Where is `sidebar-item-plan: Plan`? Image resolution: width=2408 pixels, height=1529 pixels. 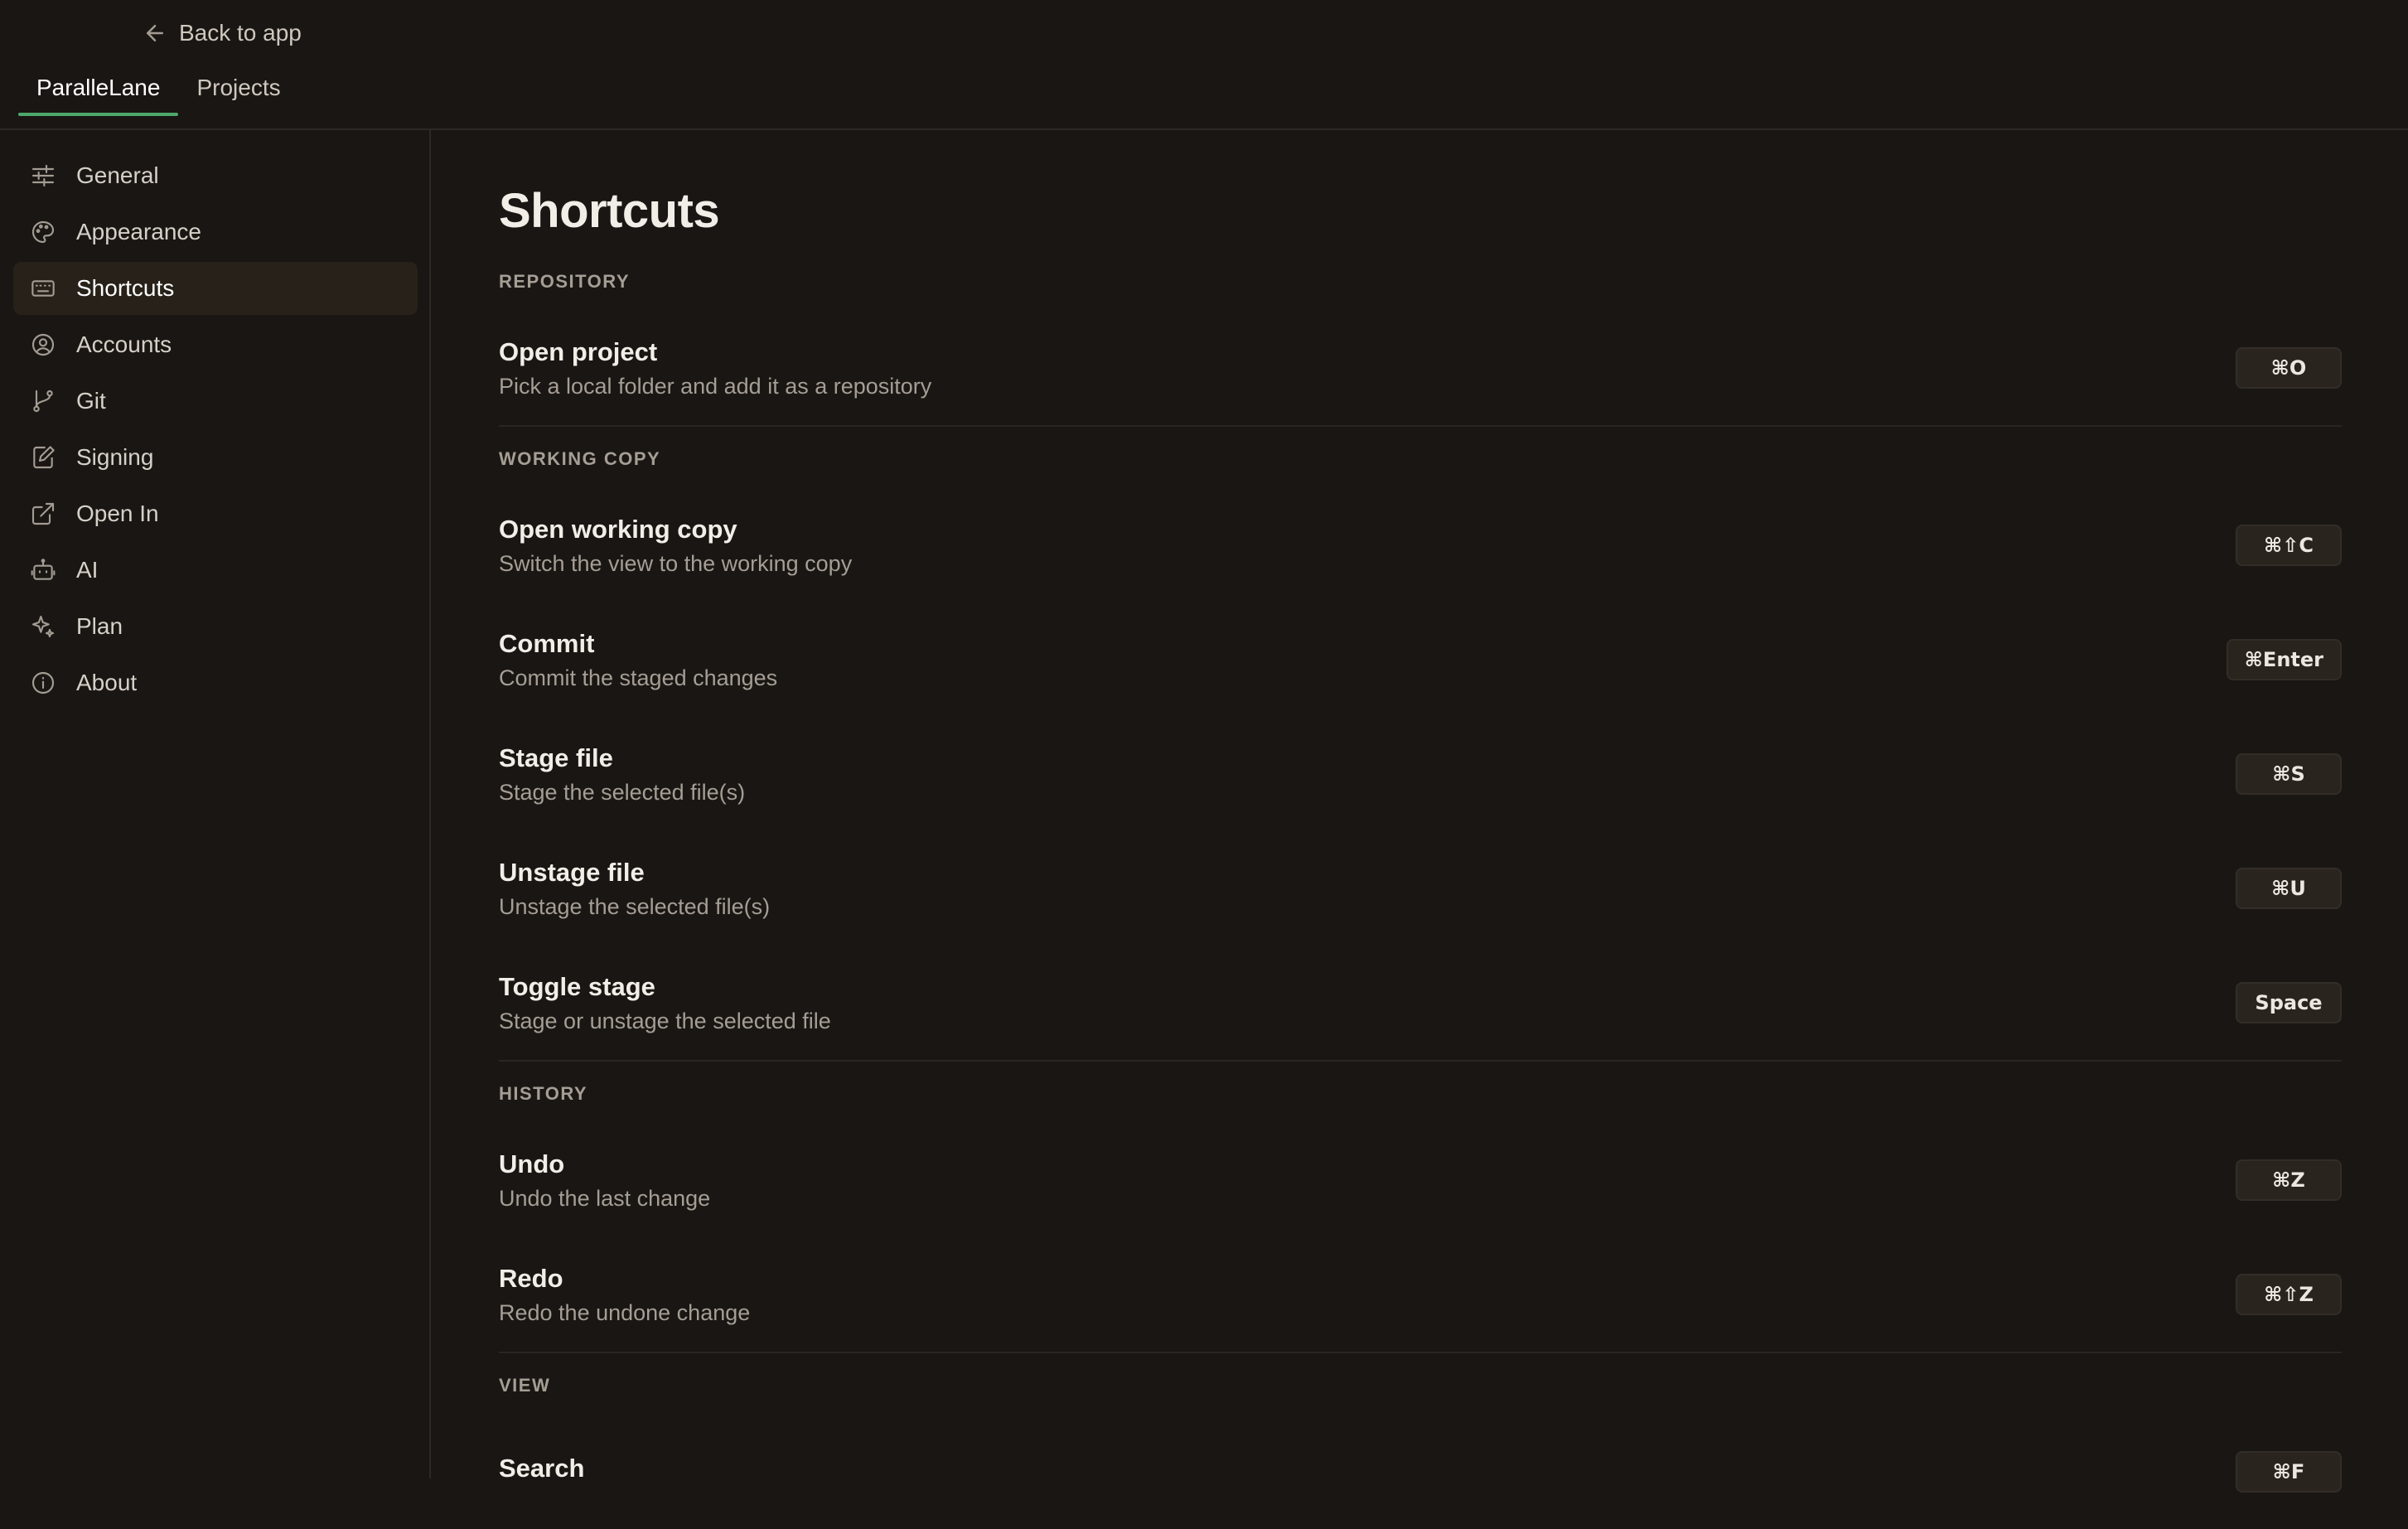 sidebar-item-plan: Plan is located at coordinates (216, 626).